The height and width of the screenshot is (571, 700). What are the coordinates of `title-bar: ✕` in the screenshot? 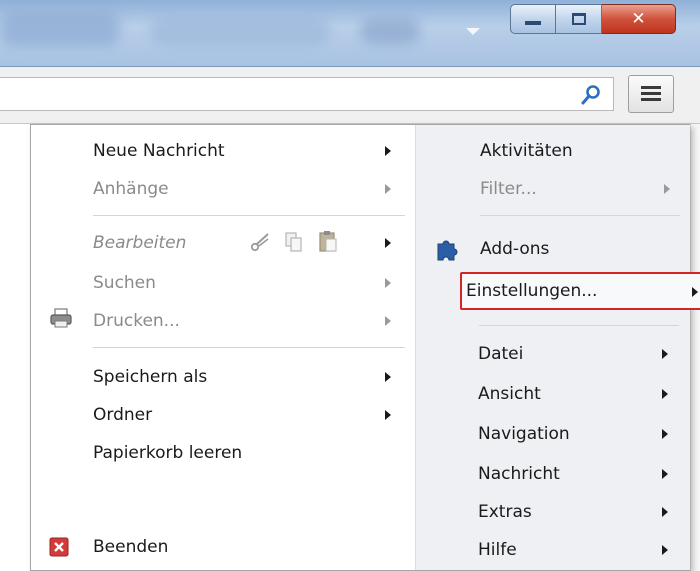 It's located at (350, 33).